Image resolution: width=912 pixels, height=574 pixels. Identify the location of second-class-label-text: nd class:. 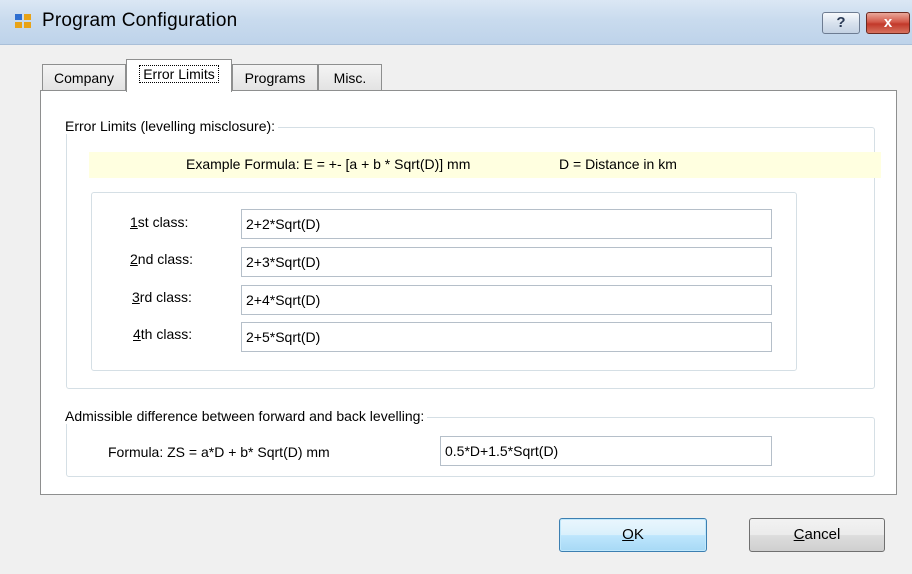
(165, 259).